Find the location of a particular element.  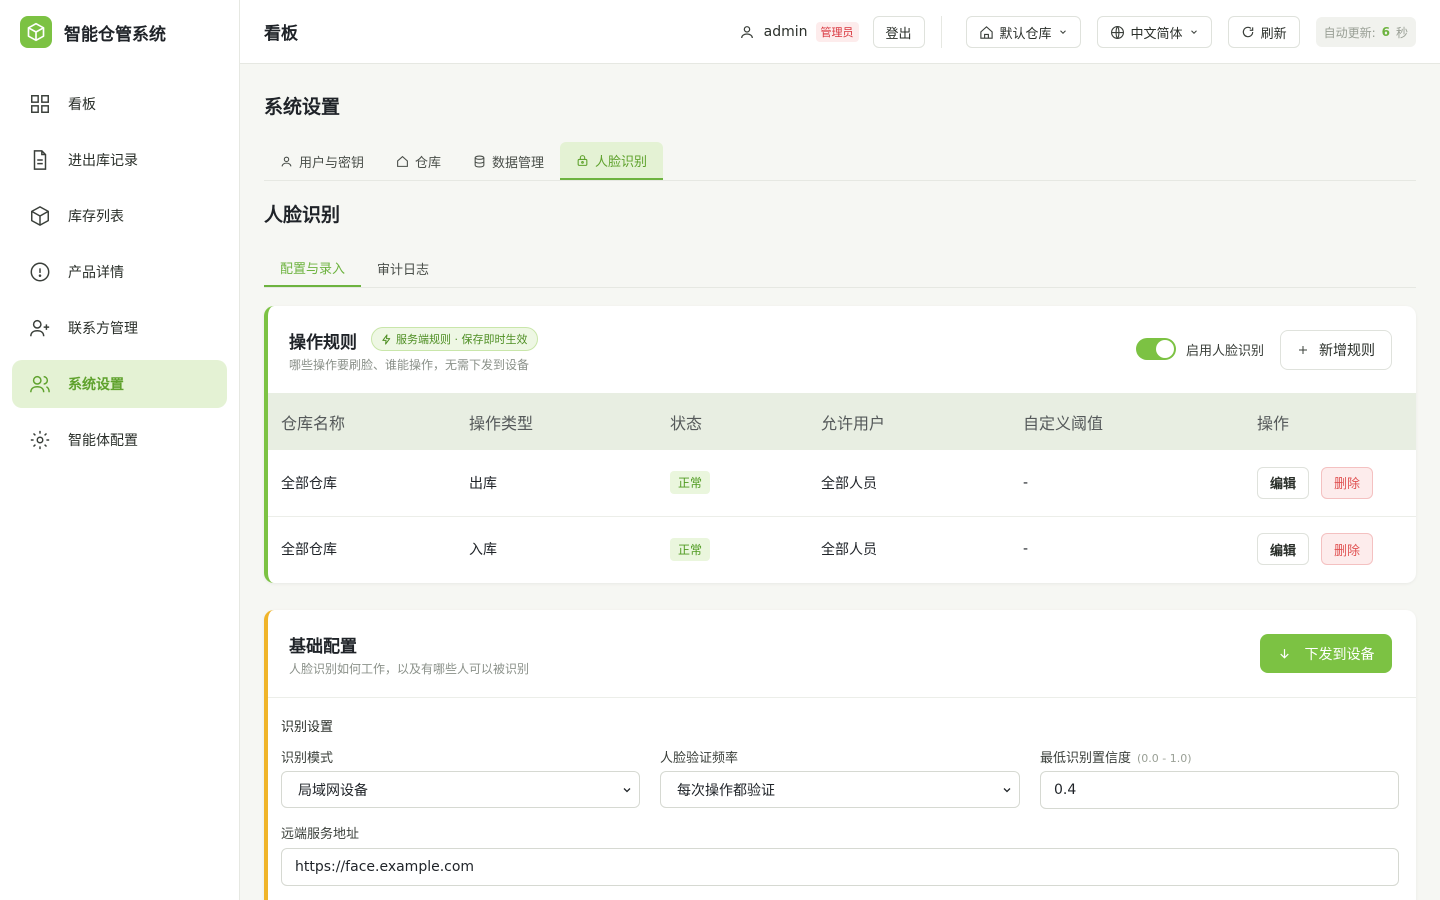

auto-refresh-label: 自动更新: is located at coordinates (1349, 32).